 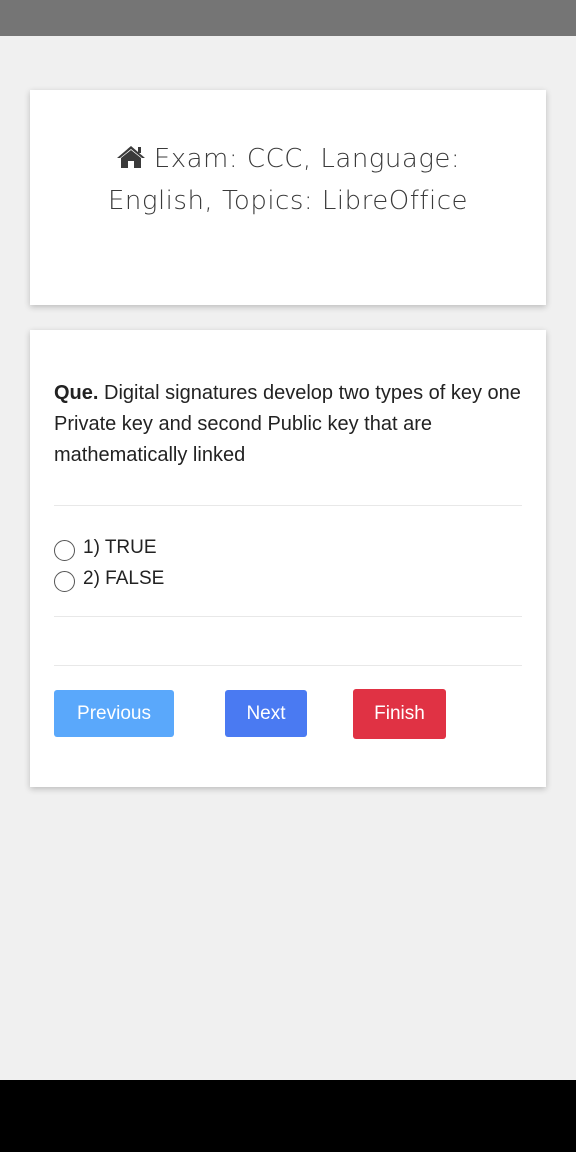 I want to click on navigation-bar, so click(x=288, y=1116).